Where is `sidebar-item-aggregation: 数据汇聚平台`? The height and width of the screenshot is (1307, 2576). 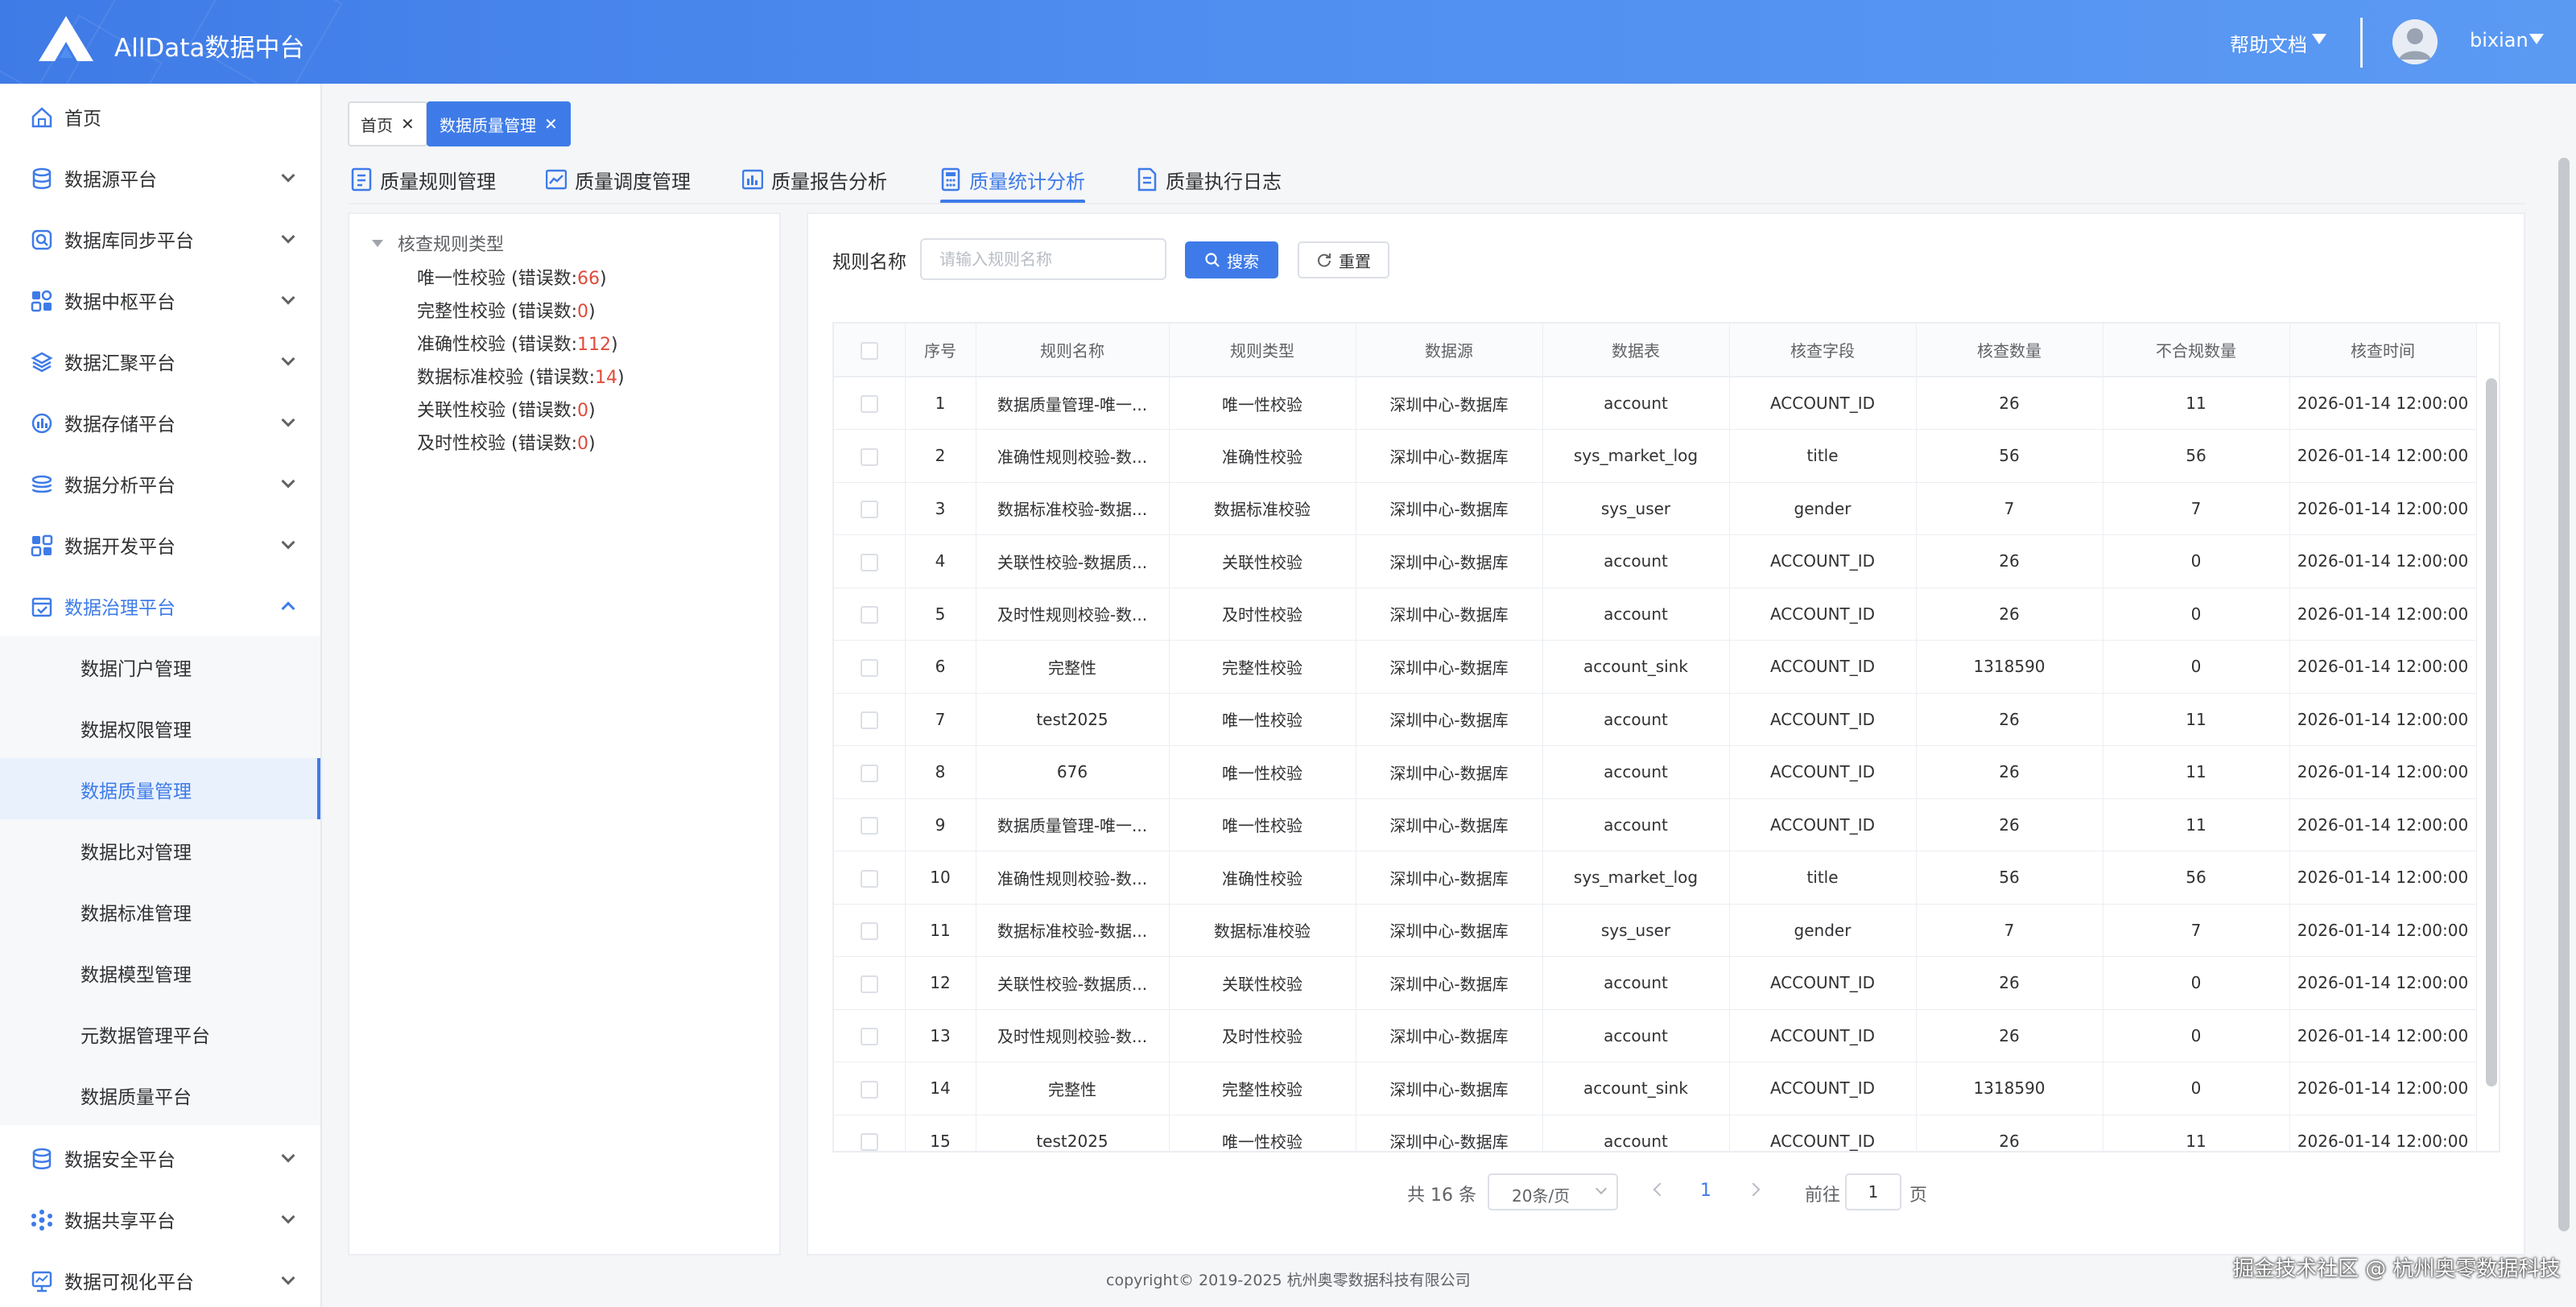
sidebar-item-aggregation: 数据汇聚平台 is located at coordinates (160, 360).